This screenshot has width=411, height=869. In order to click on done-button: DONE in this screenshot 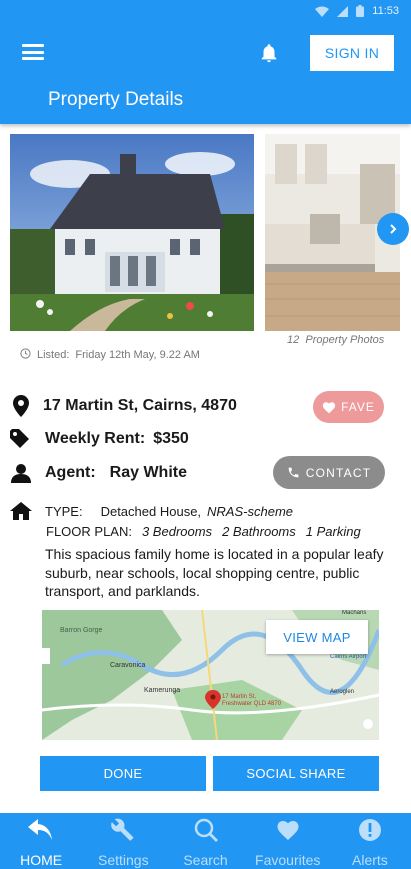, I will do `click(123, 773)`.